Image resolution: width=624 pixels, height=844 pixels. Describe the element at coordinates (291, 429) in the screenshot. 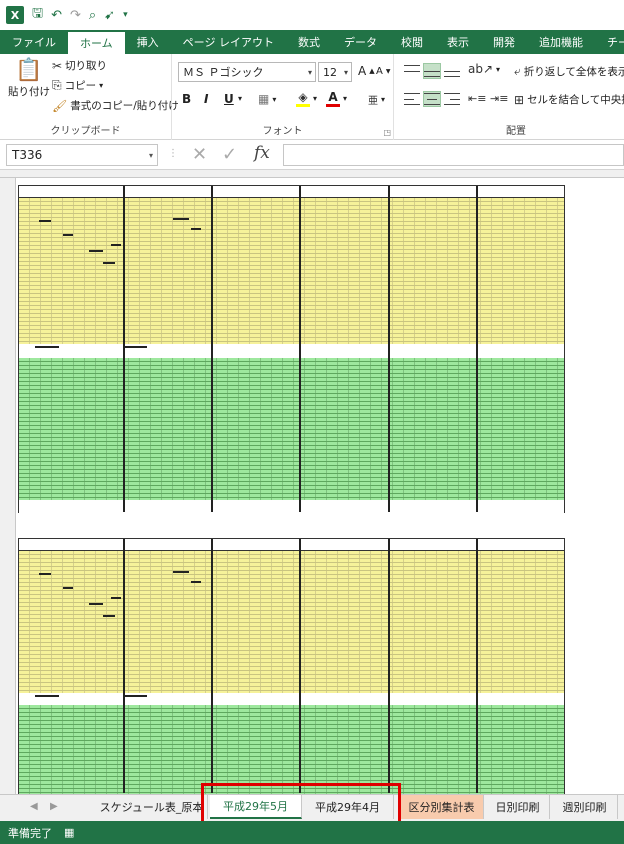

I see `green-section` at that location.